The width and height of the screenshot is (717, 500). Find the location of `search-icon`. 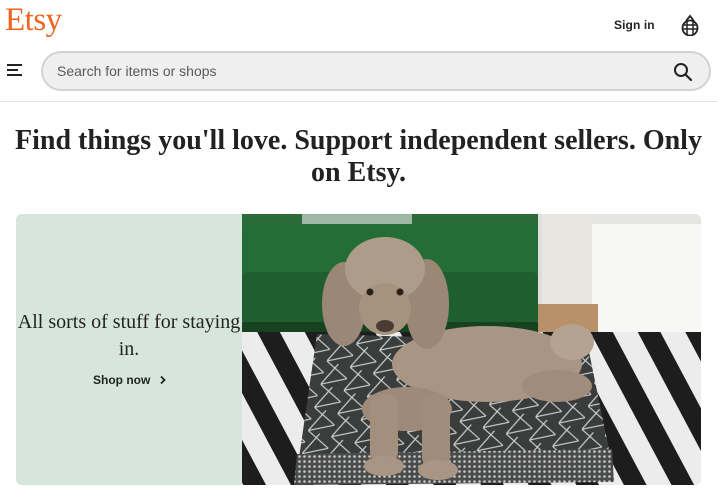

search-icon is located at coordinates (683, 72).